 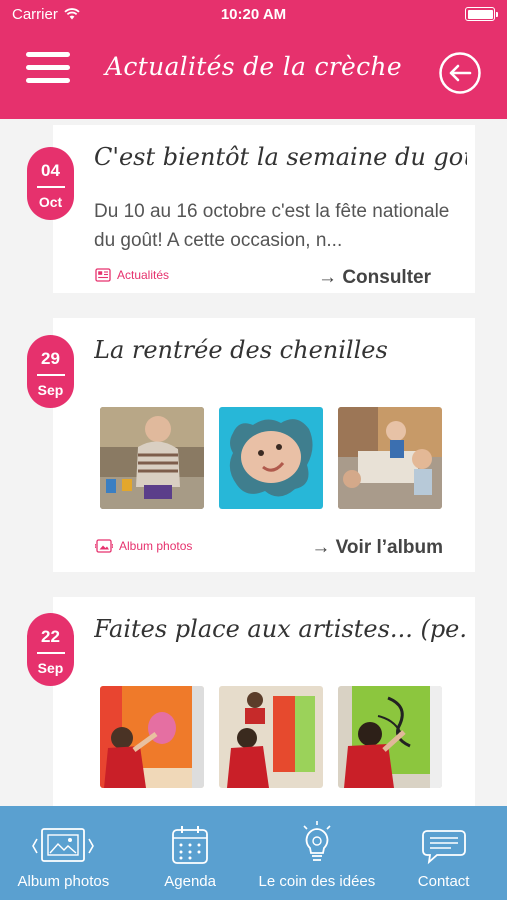 What do you see at coordinates (317, 881) in the screenshot?
I see `tab-label: Le coin des idées` at bounding box center [317, 881].